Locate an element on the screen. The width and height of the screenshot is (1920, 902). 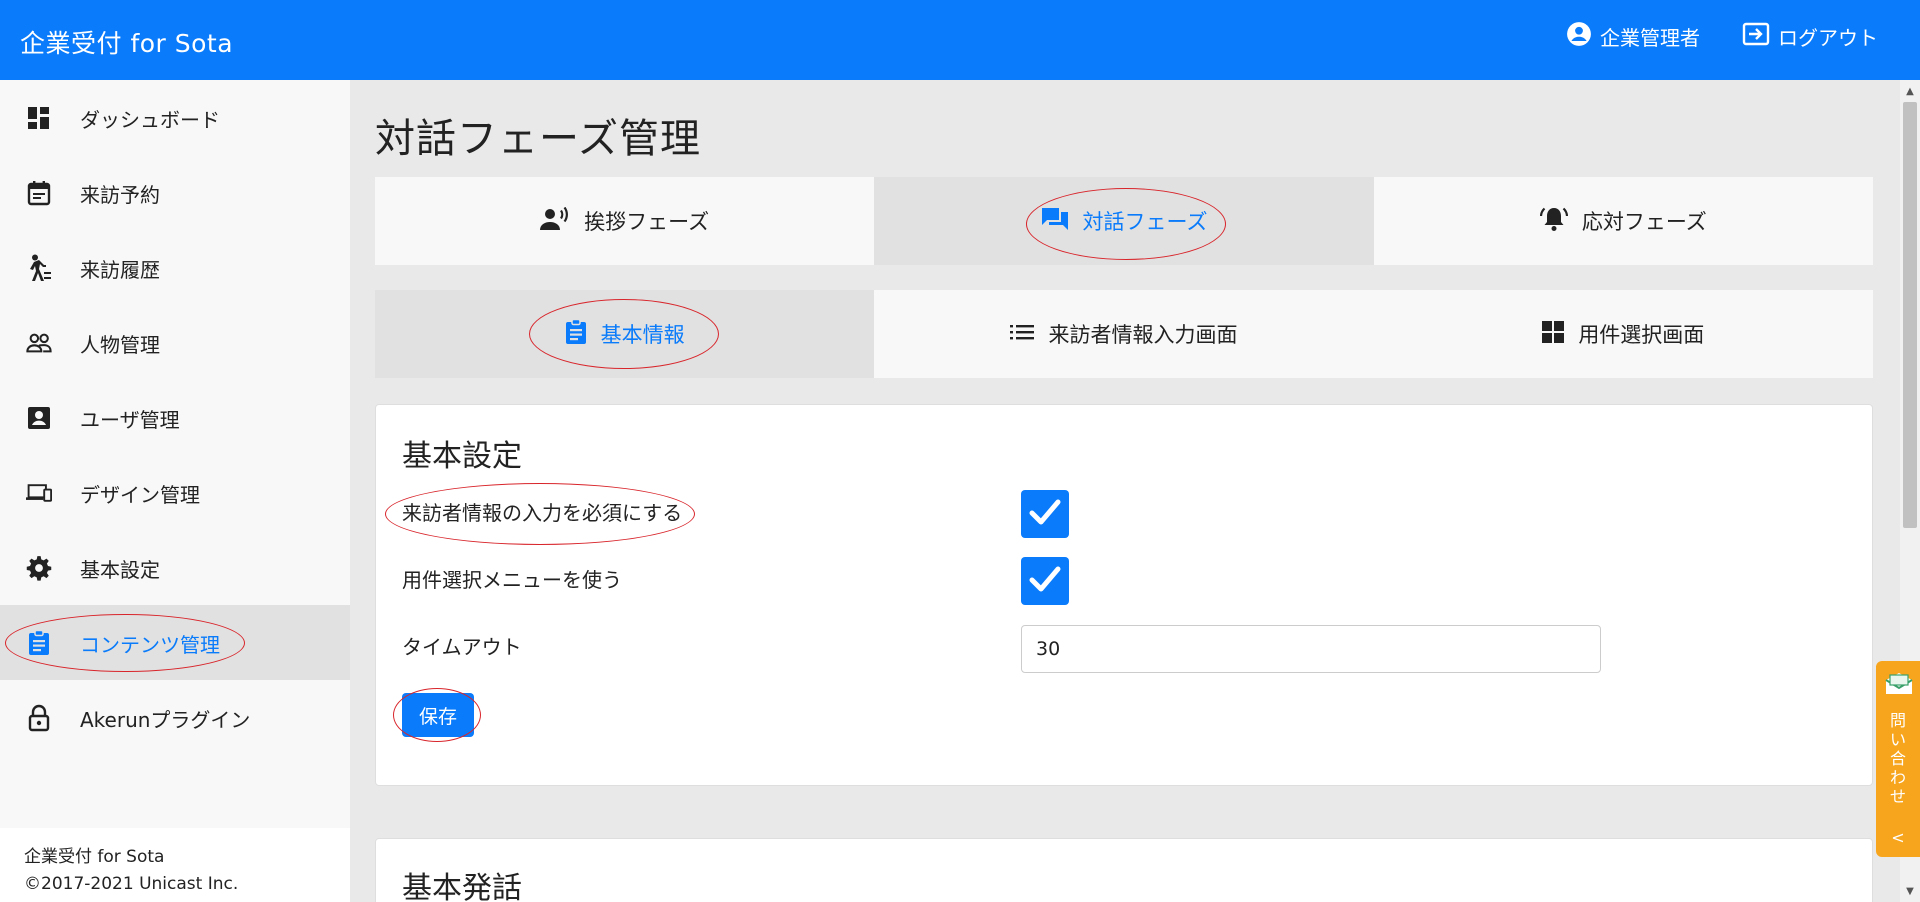
contact-label: 問 い 合 わ せ is located at coordinates (1898, 758).